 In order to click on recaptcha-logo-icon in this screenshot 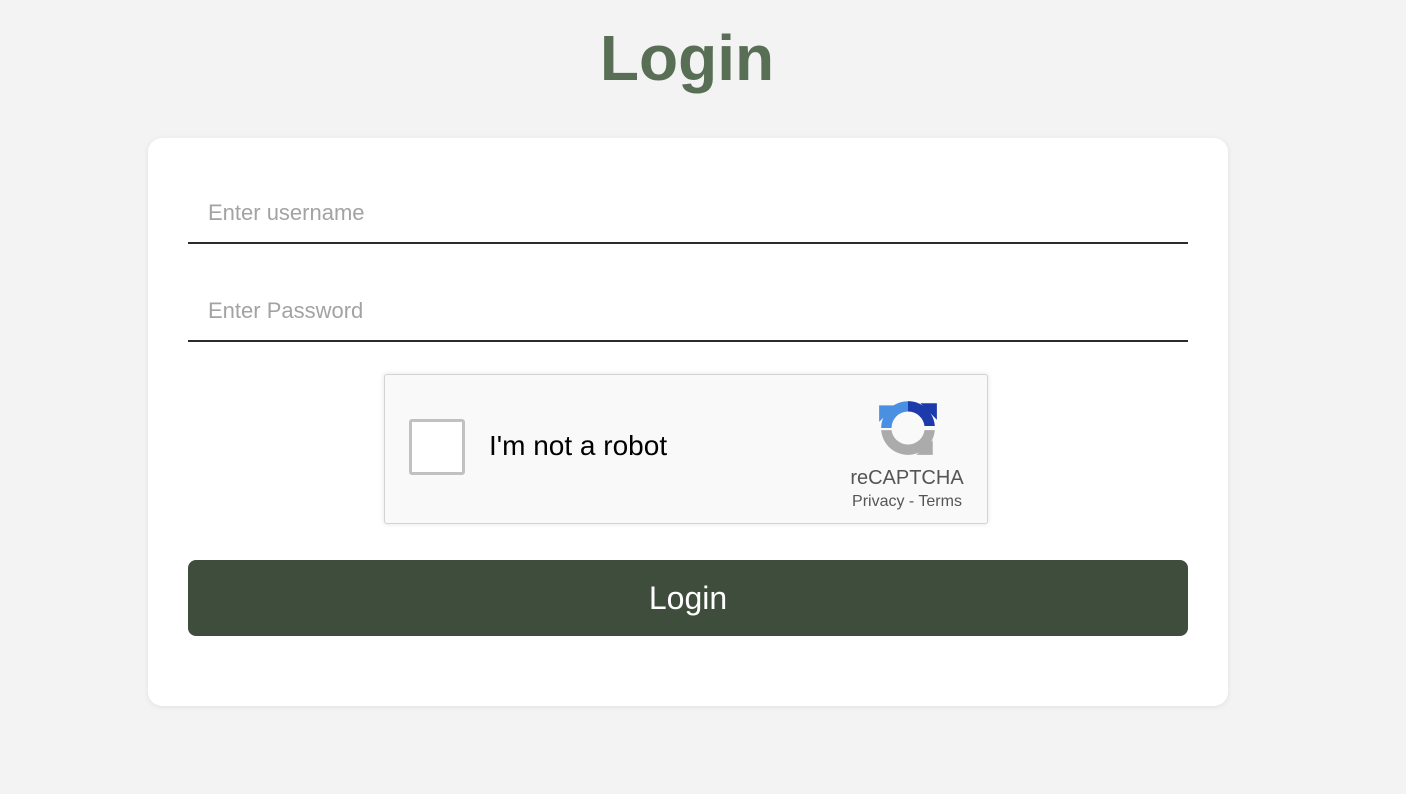, I will do `click(908, 428)`.